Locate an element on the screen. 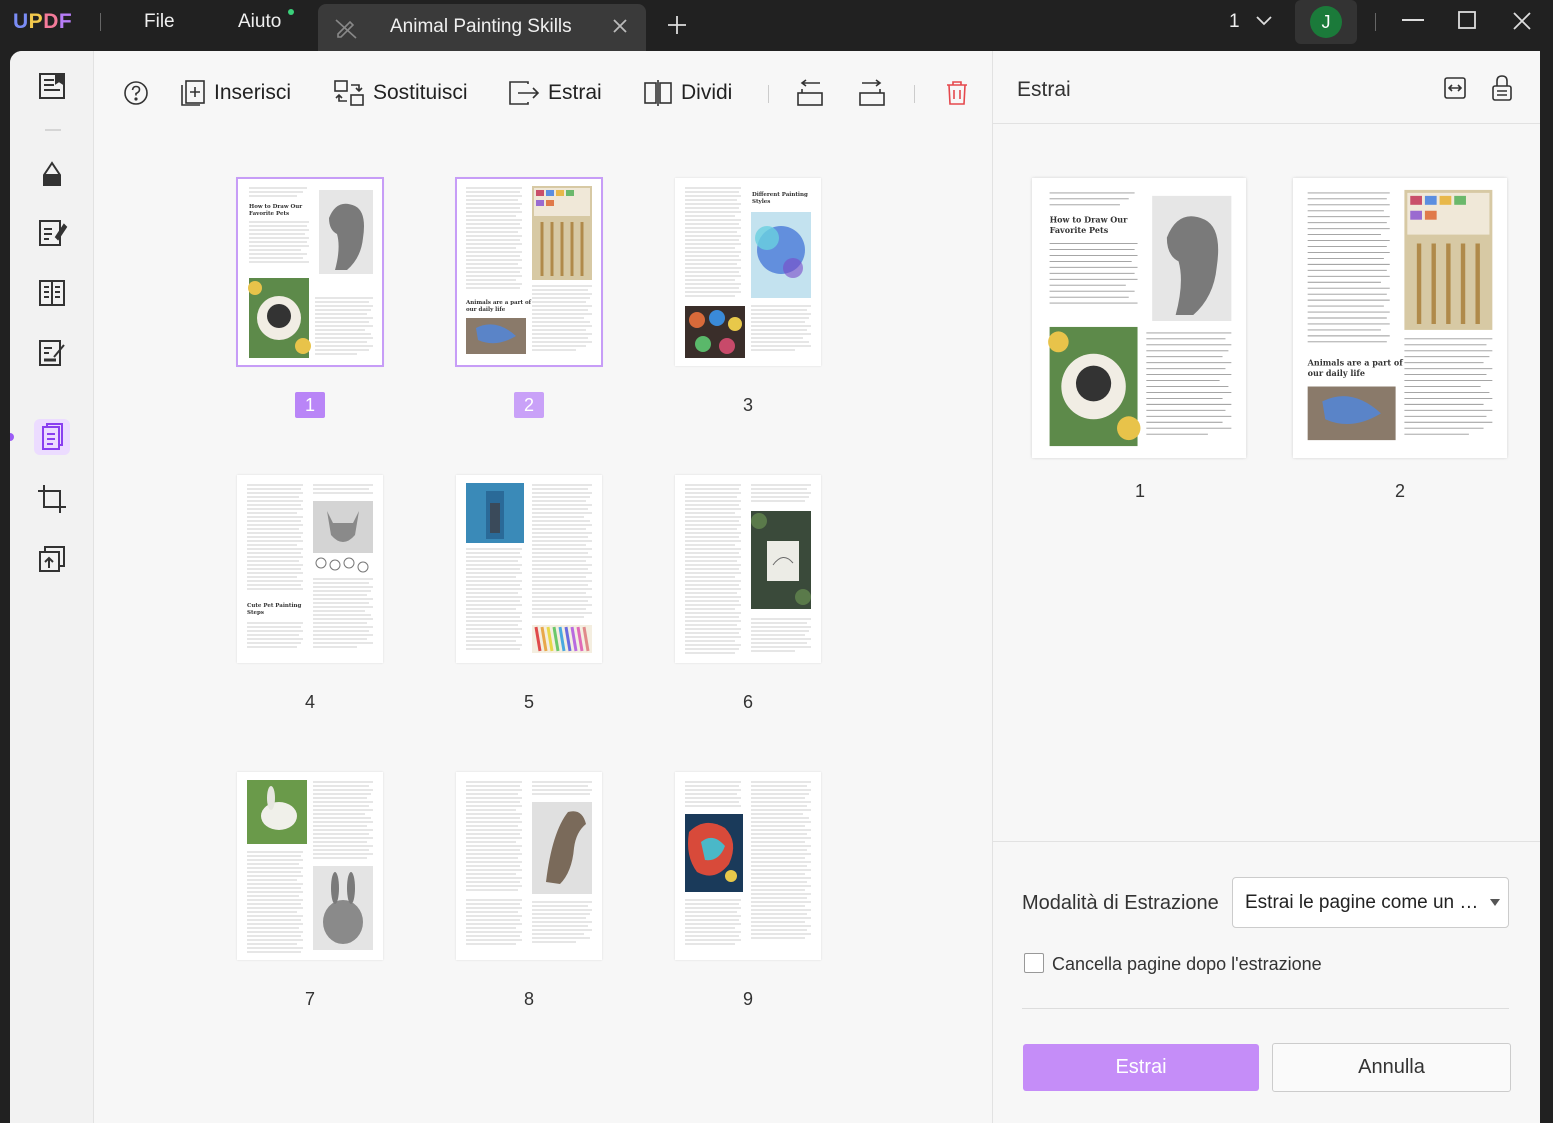 This screenshot has height=1123, width=1553. avatar: J is located at coordinates (1326, 22).